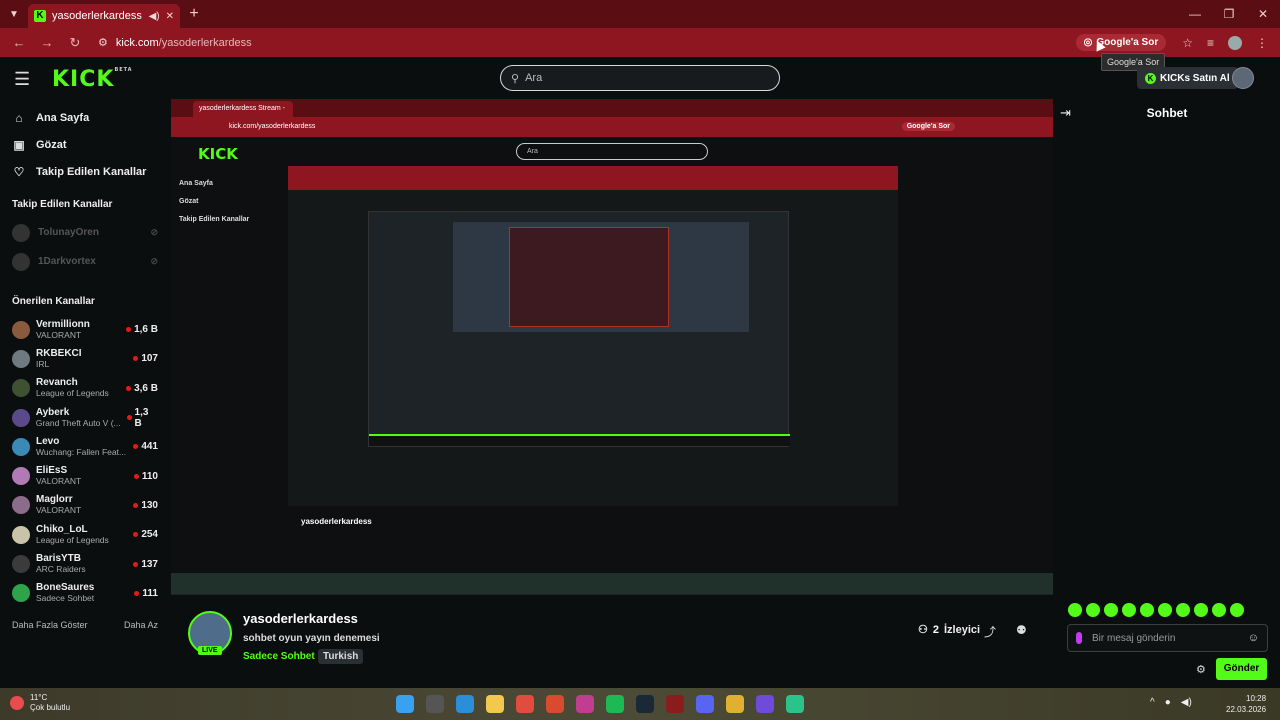 Image resolution: width=1280 pixels, height=720 pixels. Describe the element at coordinates (1152, 702) in the screenshot. I see `chevron-up-icon: ^` at that location.